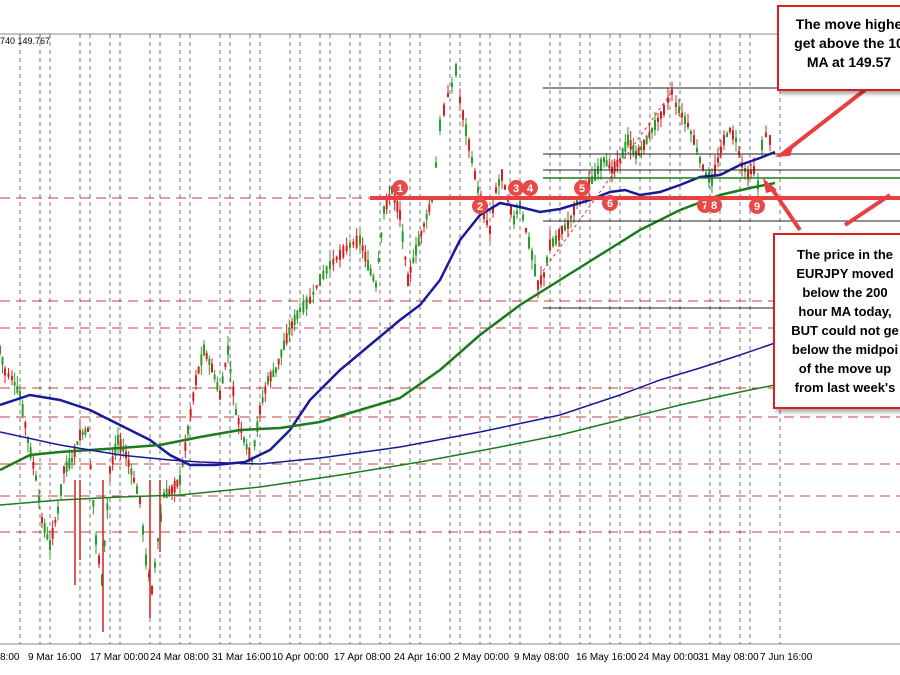  Describe the element at coordinates (668, 657) in the screenshot. I see `x-tick-label: 24 May 00:00` at that location.